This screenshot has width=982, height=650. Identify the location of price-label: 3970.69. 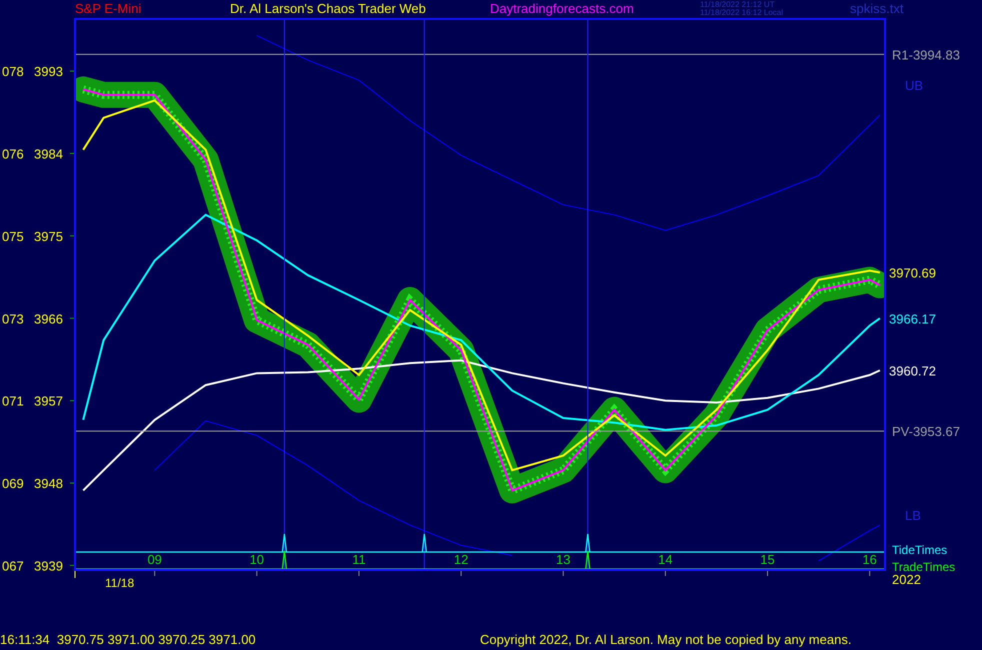
(912, 273).